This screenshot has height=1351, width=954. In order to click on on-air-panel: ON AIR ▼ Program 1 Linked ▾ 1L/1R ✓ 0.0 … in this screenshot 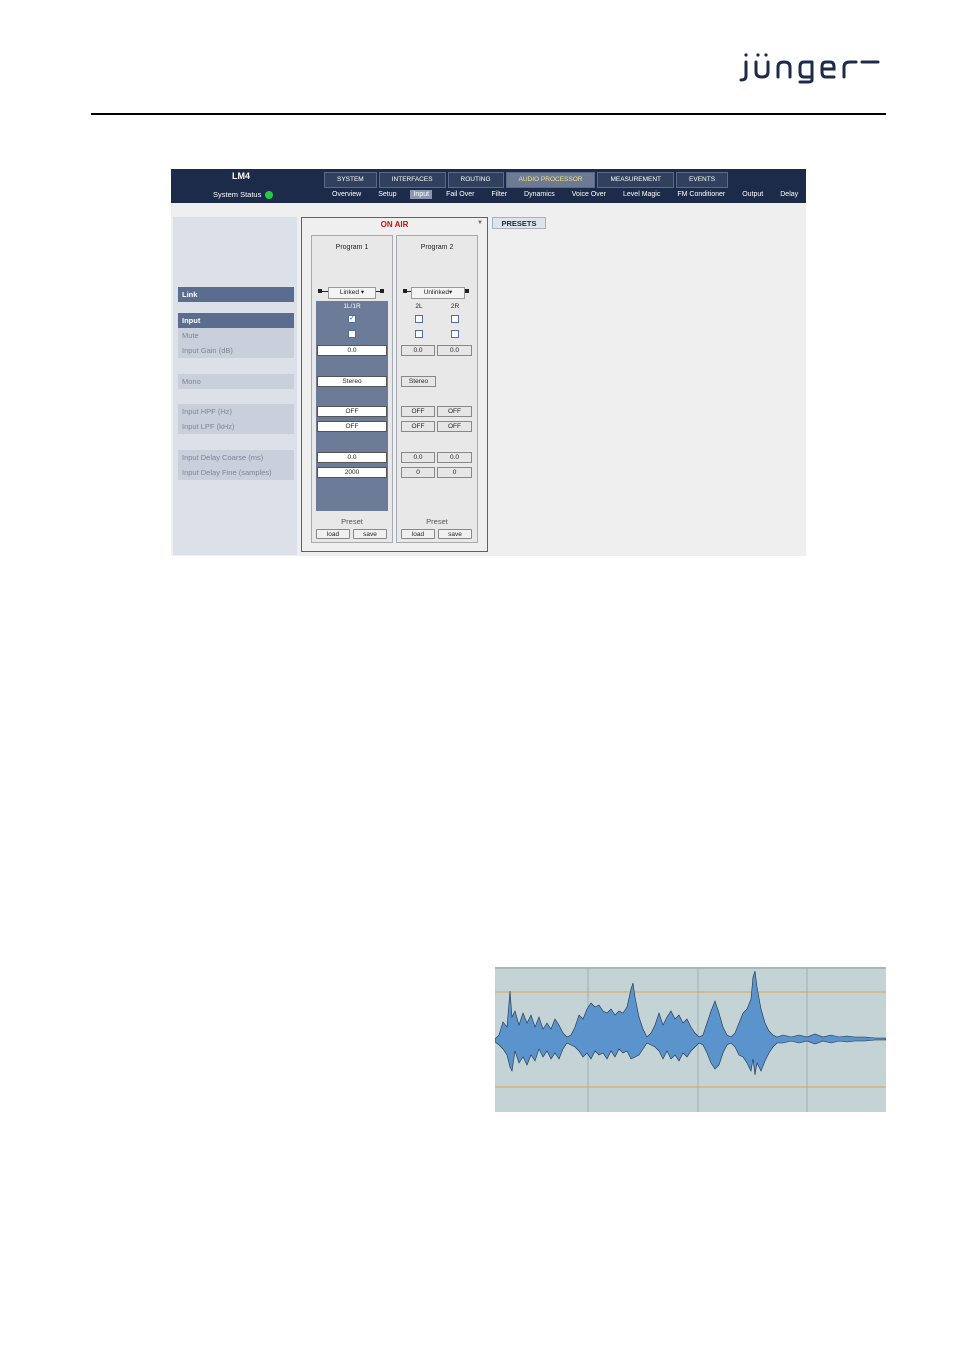, I will do `click(394, 384)`.